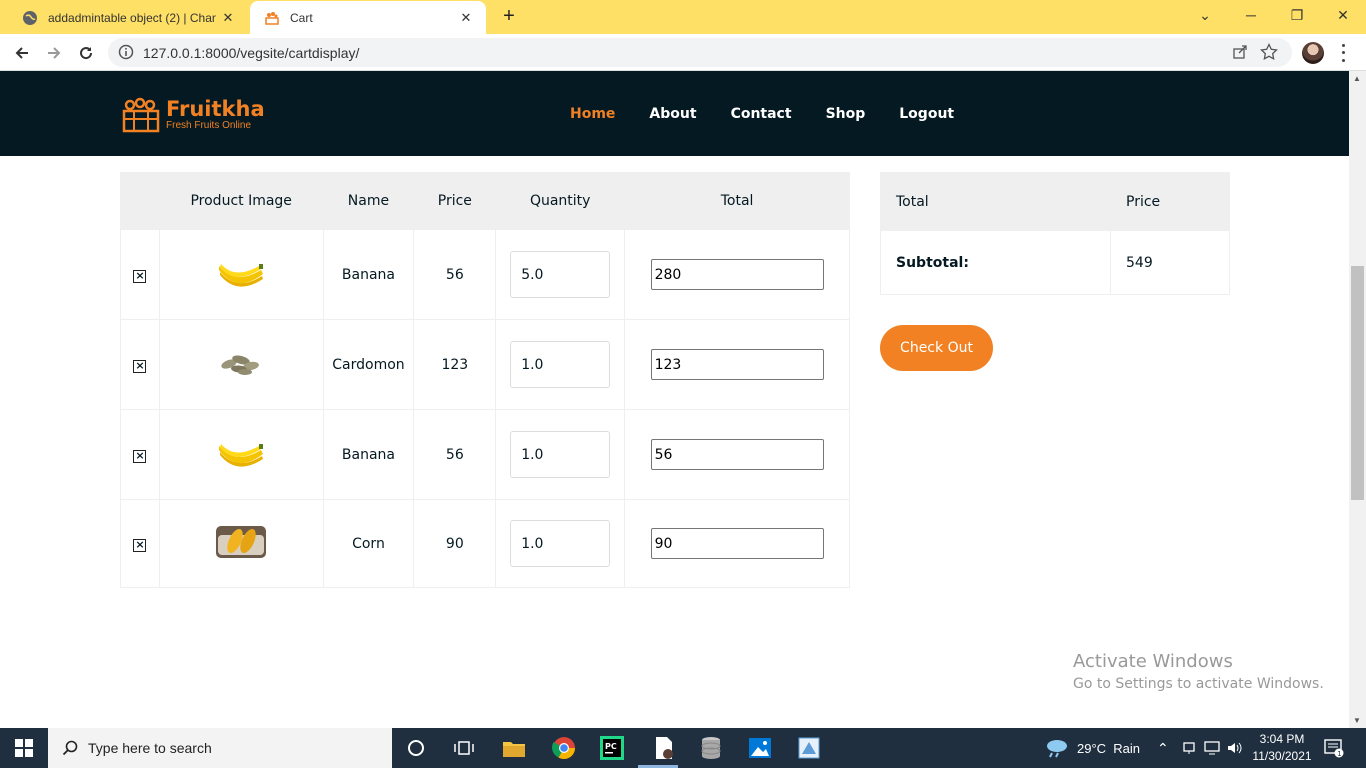 The width and height of the screenshot is (1366, 768). Describe the element at coordinates (1343, 15) in the screenshot. I see `close-window-icon: ✕` at that location.